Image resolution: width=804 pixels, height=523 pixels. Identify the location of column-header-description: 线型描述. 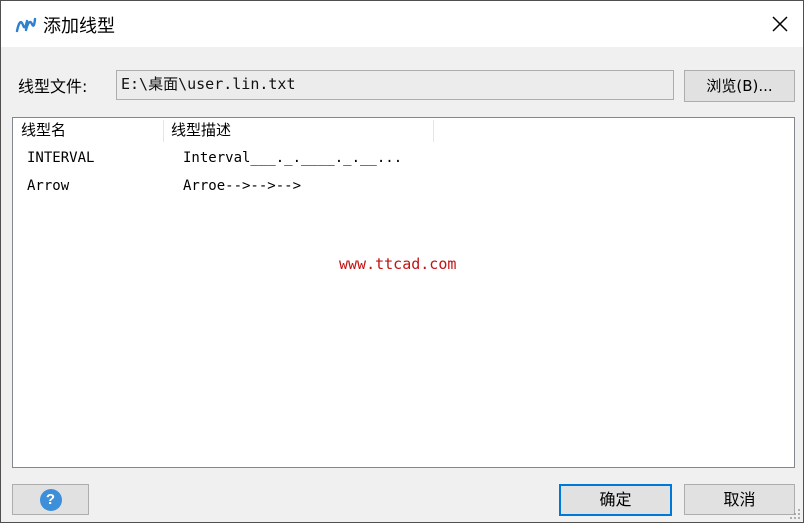
(201, 130).